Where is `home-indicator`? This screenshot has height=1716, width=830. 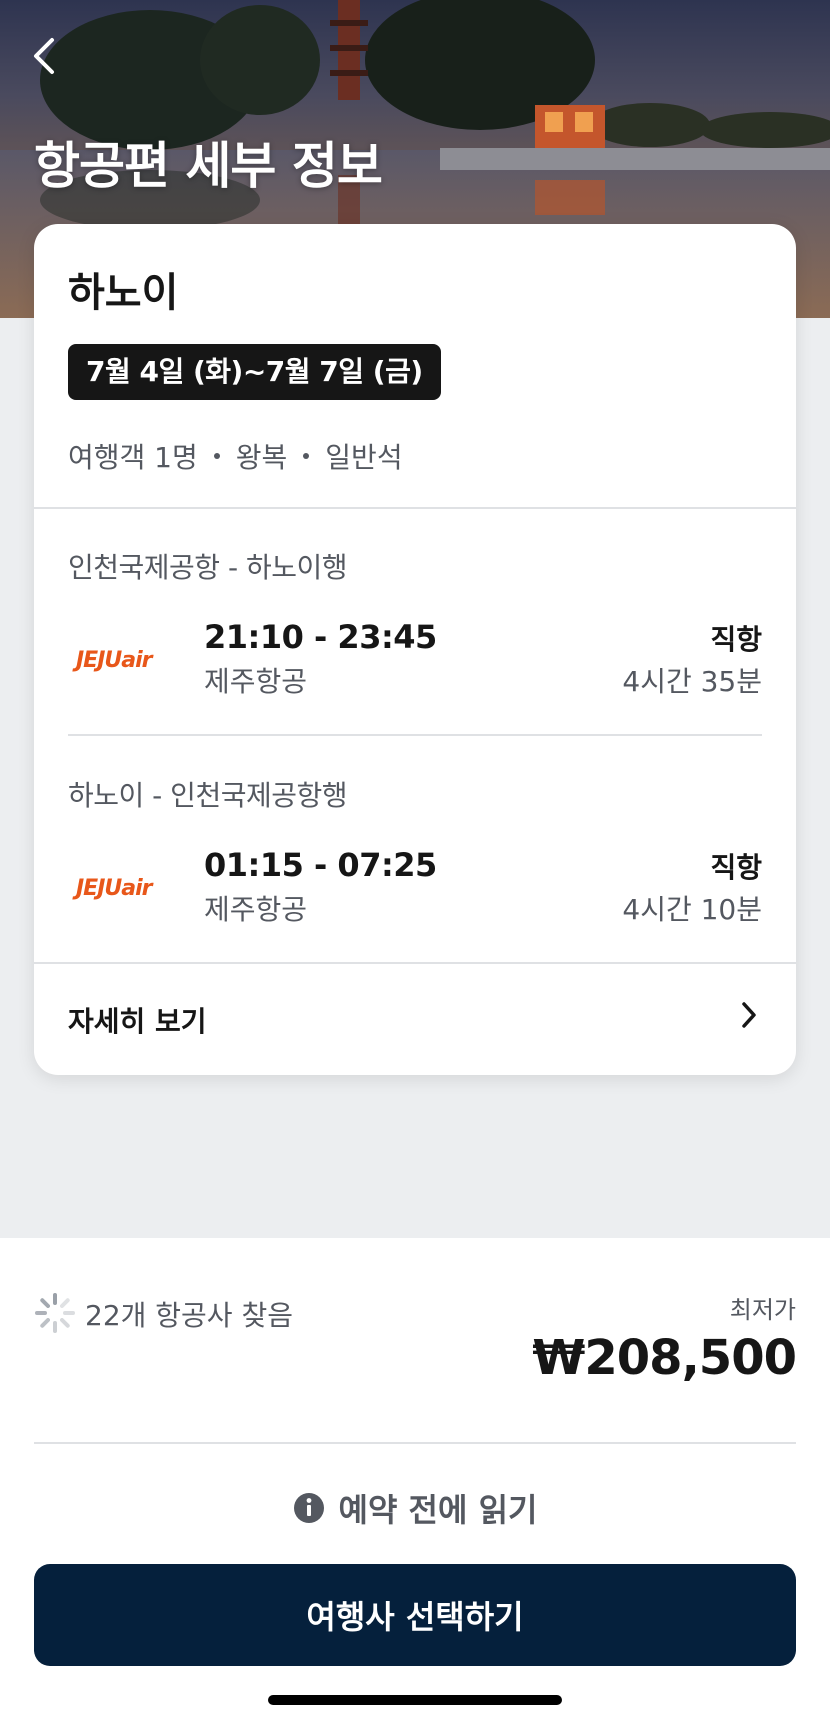 home-indicator is located at coordinates (415, 1700).